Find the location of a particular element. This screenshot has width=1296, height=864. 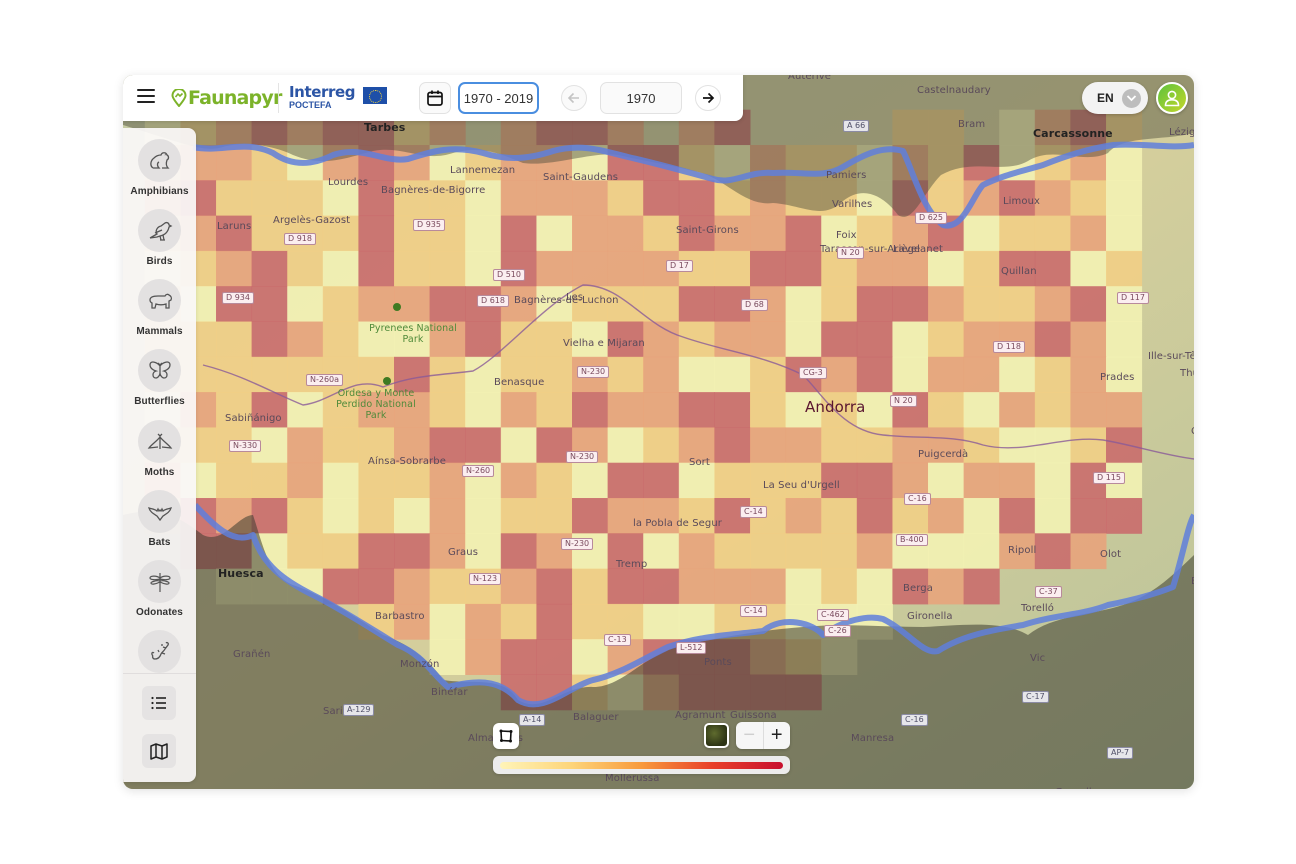

place-label: Ponts is located at coordinates (718, 662).